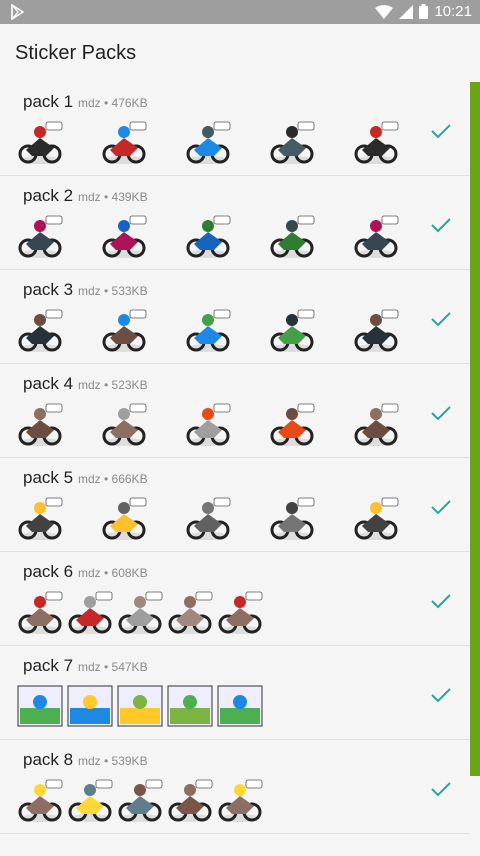  I want to click on pack-meta: mdz • 547KB, so click(113, 667).